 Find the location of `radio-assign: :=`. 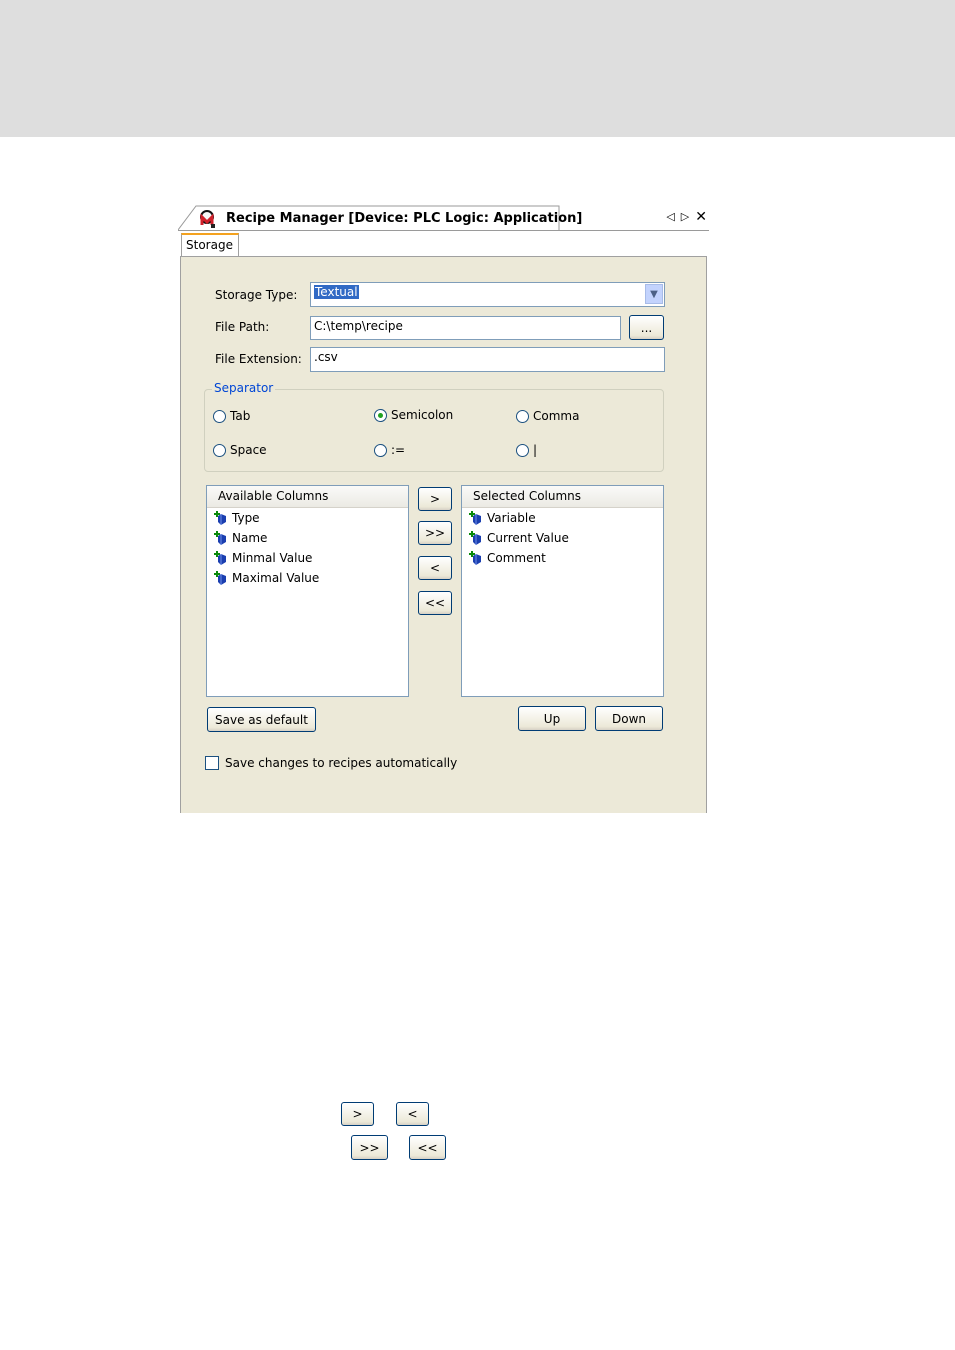

radio-assign: := is located at coordinates (389, 450).